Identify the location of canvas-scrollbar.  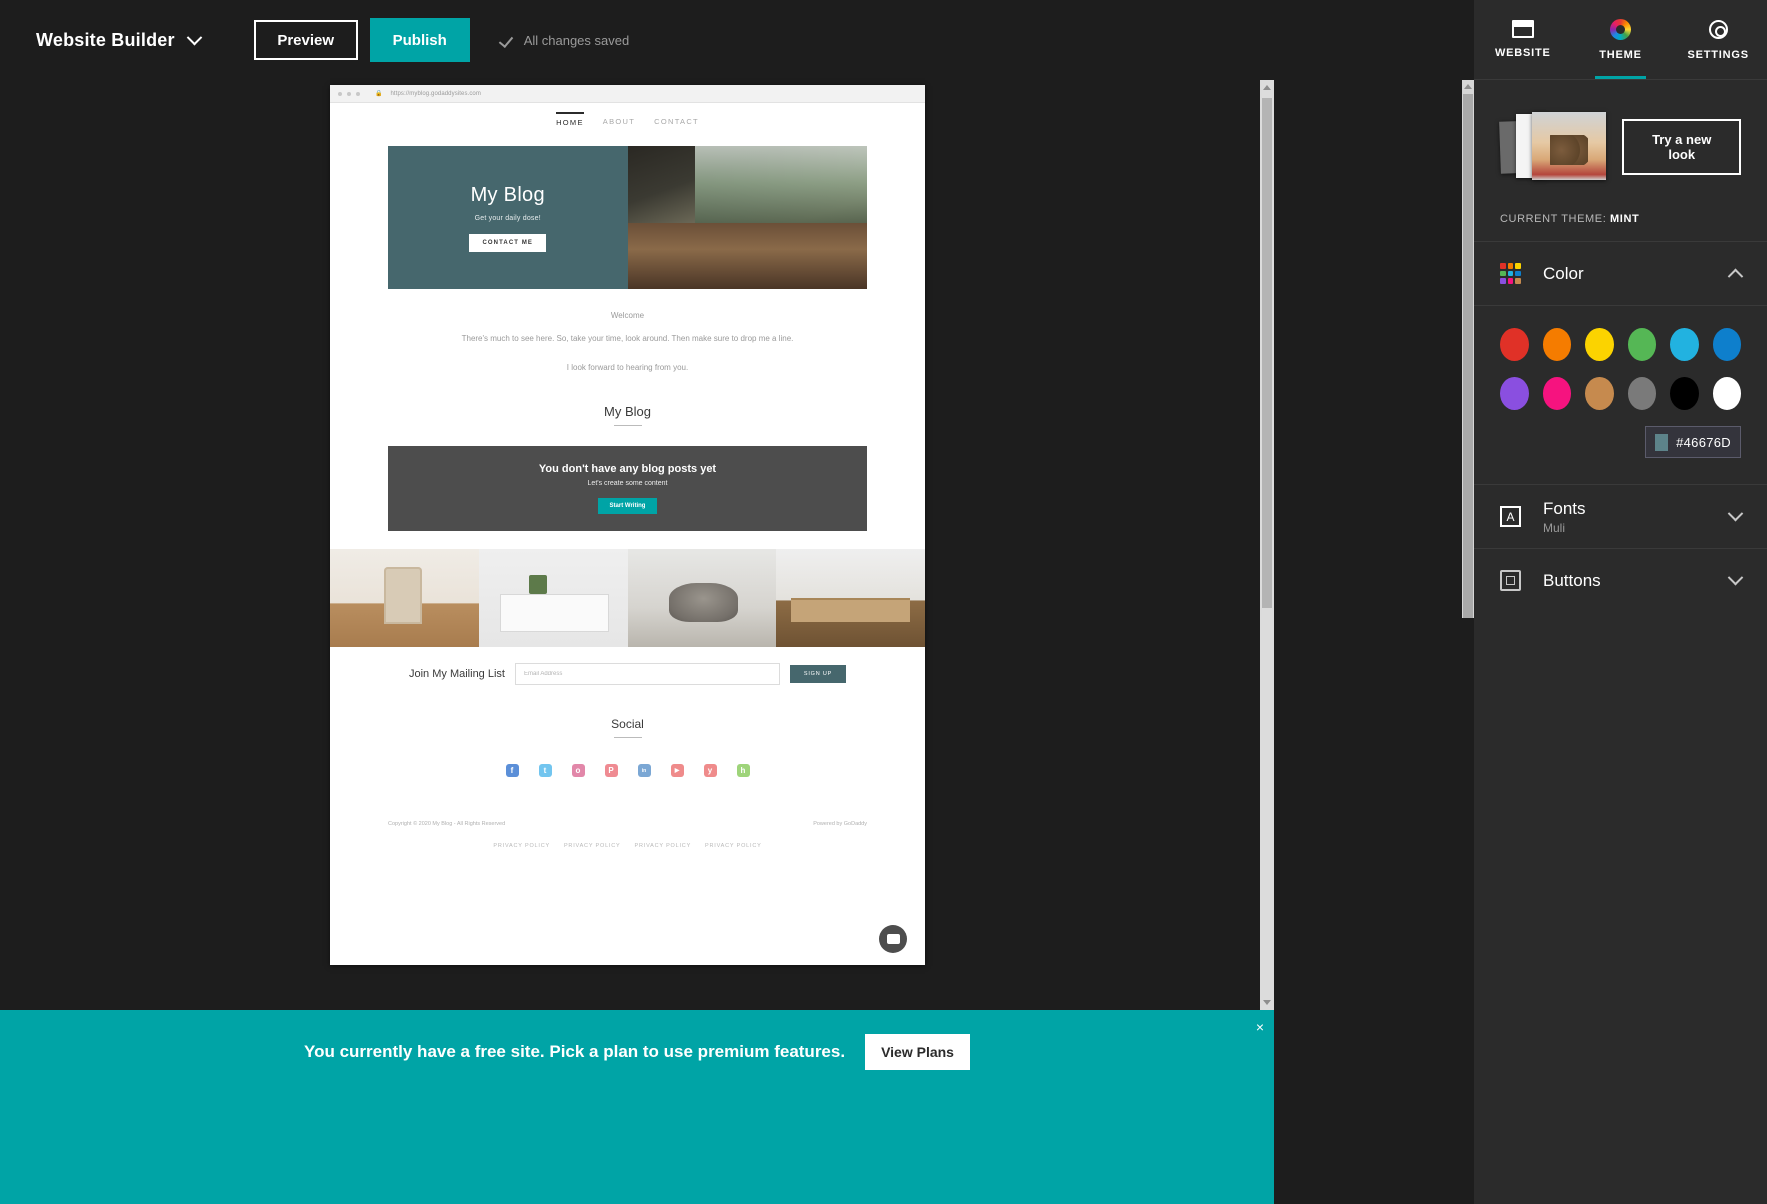
(1267, 545).